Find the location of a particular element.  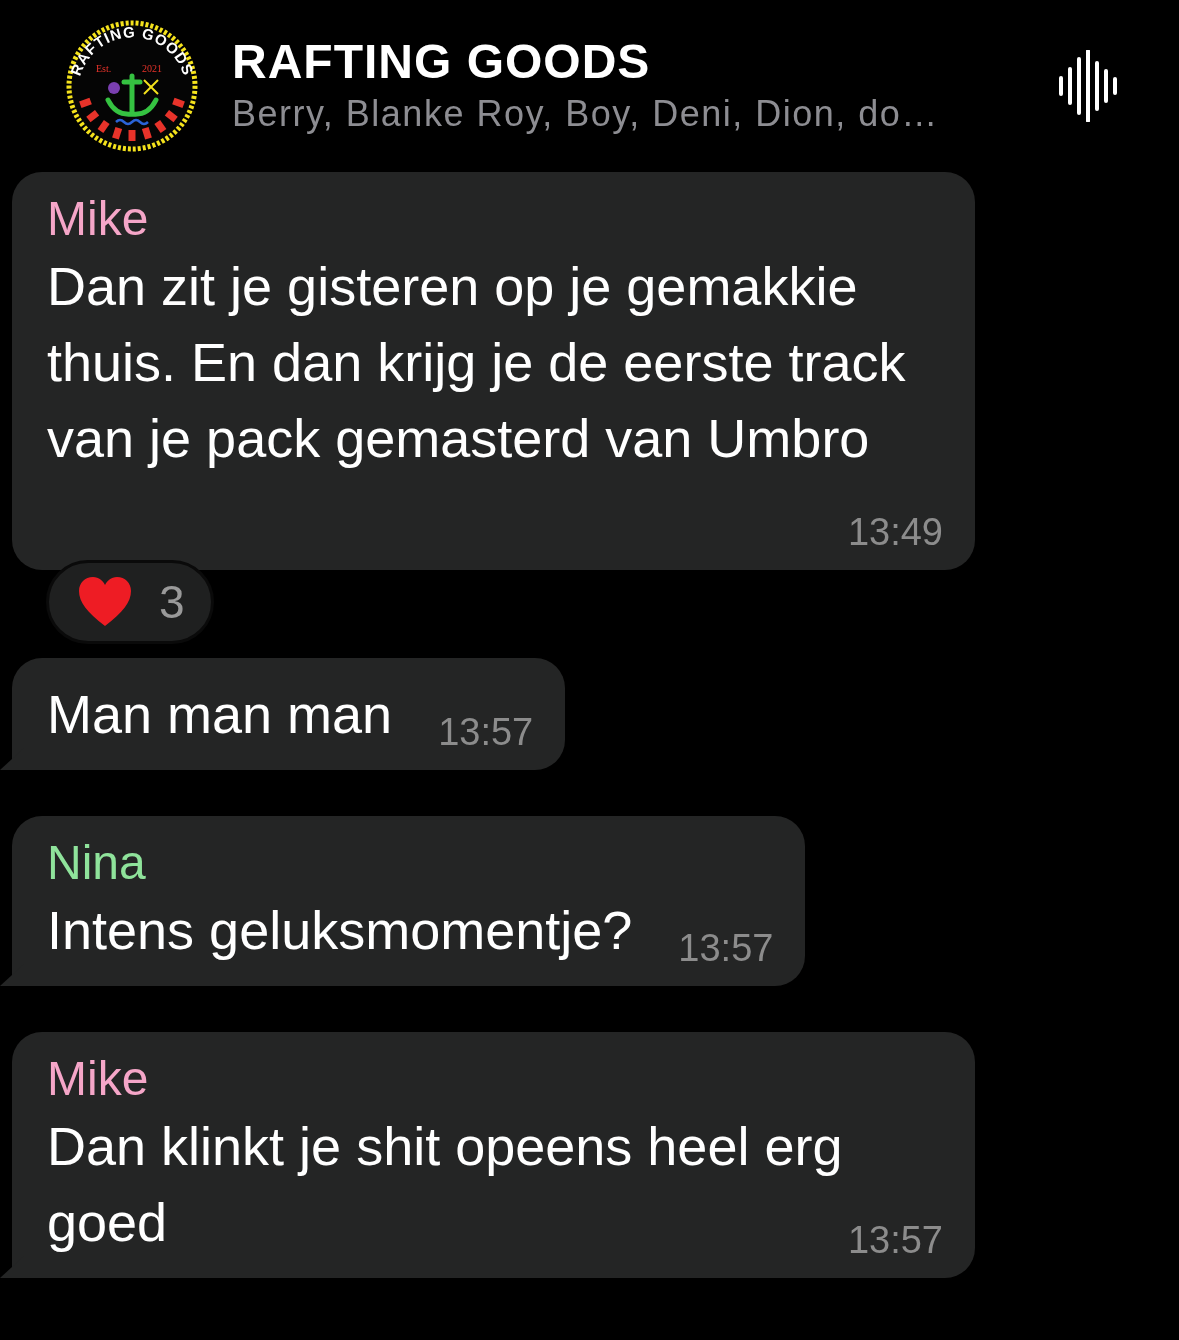

message-text: Dan klinkt je shit opeens heel erg goed 13:57 is located at coordinates (495, 1184).